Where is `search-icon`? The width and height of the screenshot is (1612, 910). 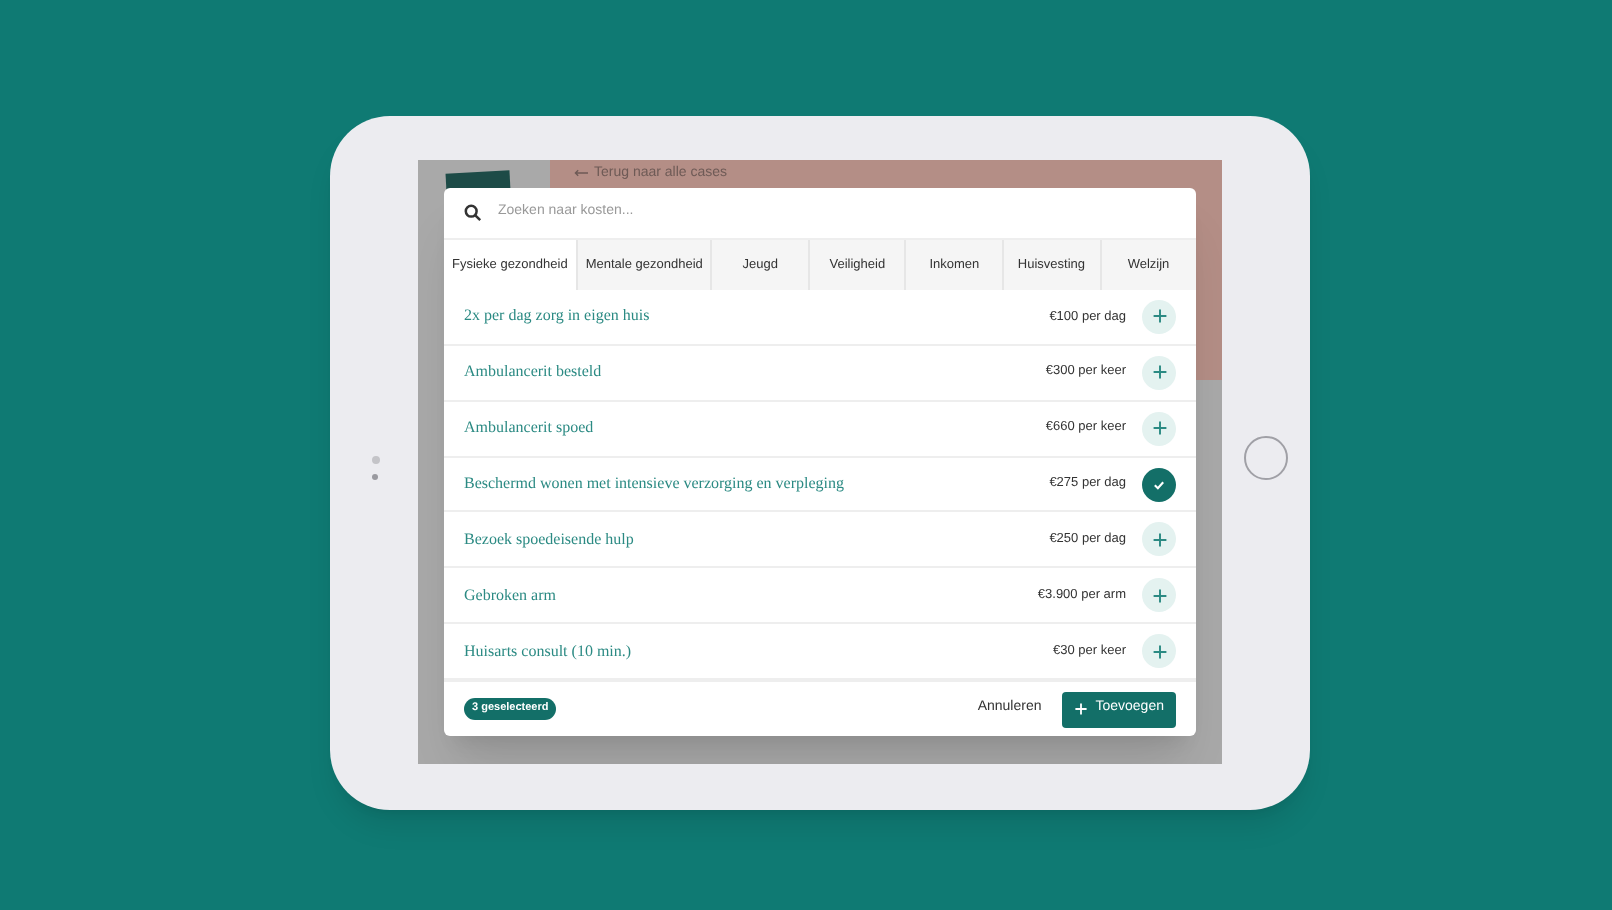 search-icon is located at coordinates (473, 213).